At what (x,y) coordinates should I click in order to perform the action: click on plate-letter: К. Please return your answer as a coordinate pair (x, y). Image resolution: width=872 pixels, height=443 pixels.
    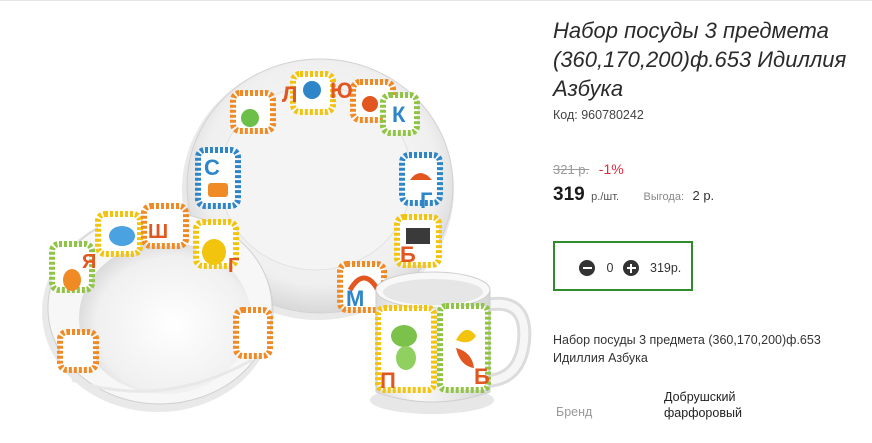
    Looking at the image, I should click on (399, 114).